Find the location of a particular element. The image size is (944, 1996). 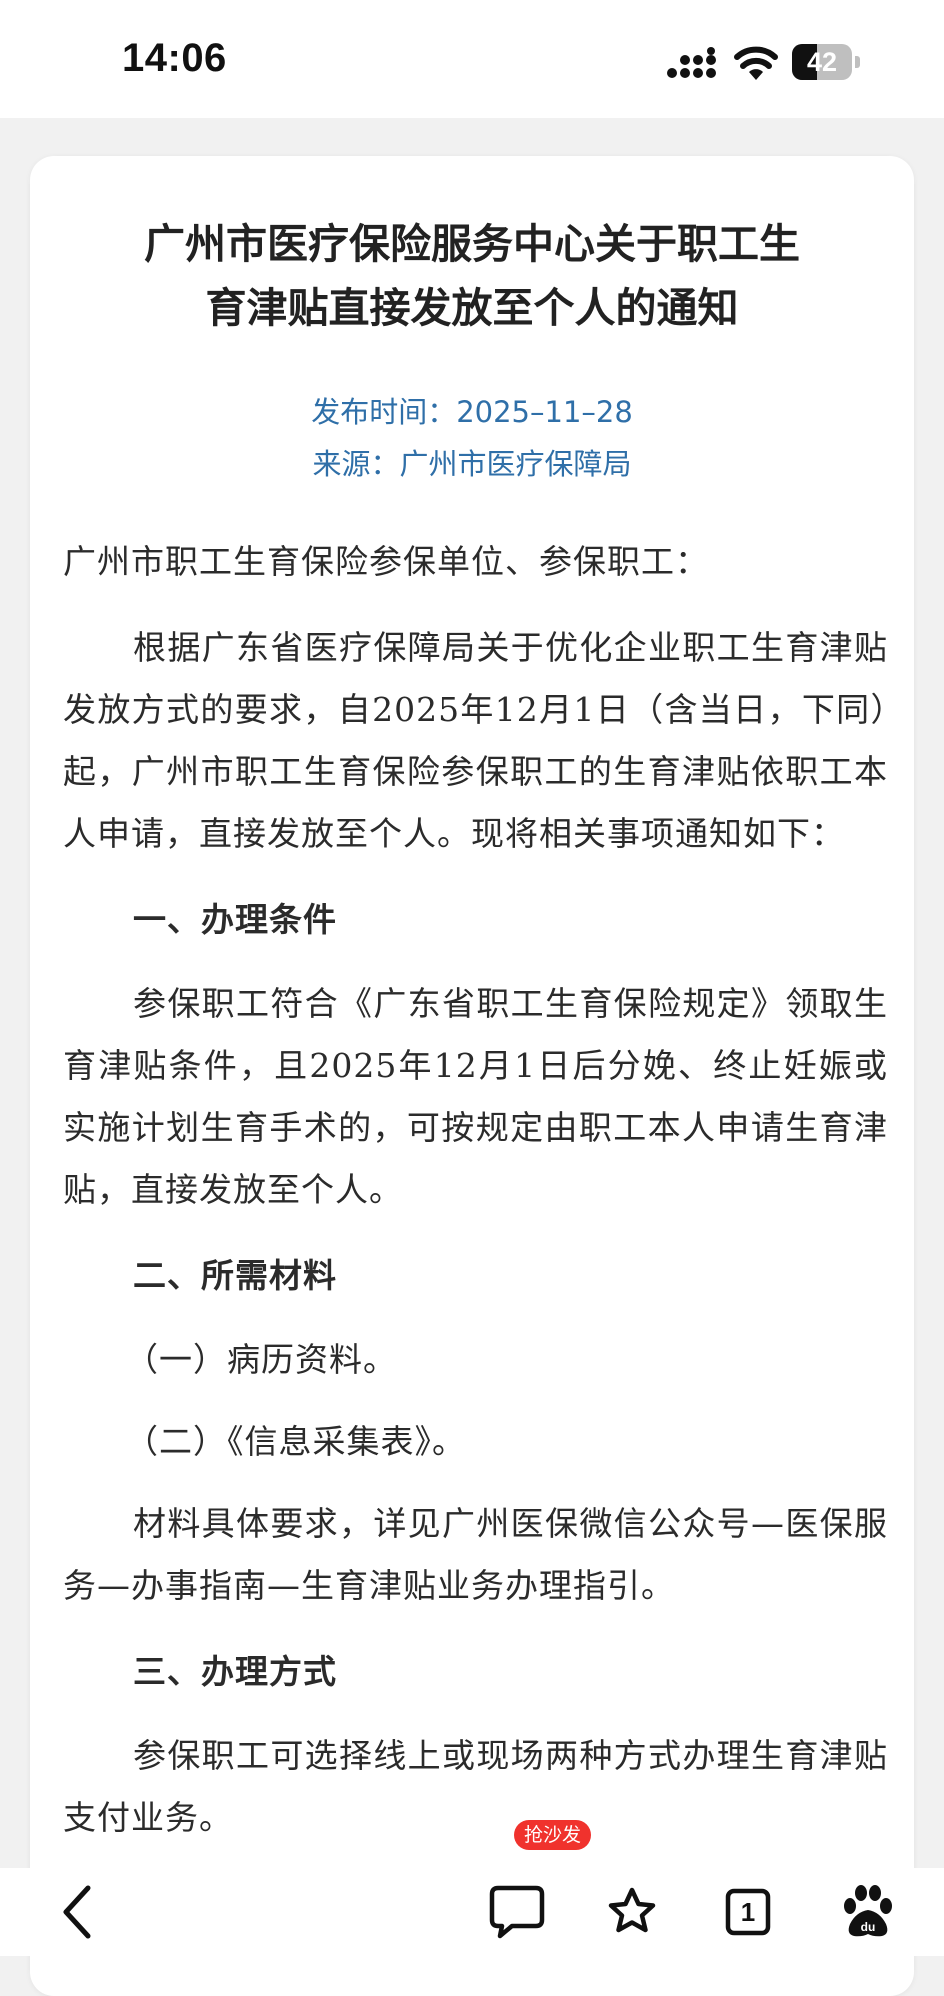

section2-item-1: （一）病历资料。 is located at coordinates (261, 1359).